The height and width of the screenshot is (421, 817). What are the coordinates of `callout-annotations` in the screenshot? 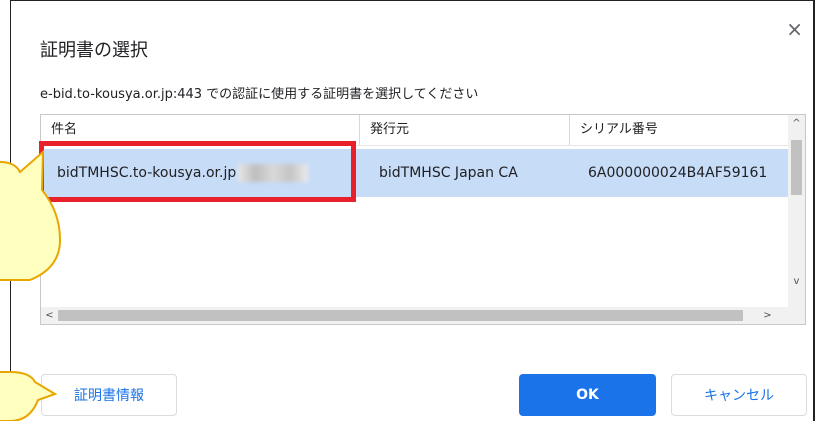 It's located at (31, 285).